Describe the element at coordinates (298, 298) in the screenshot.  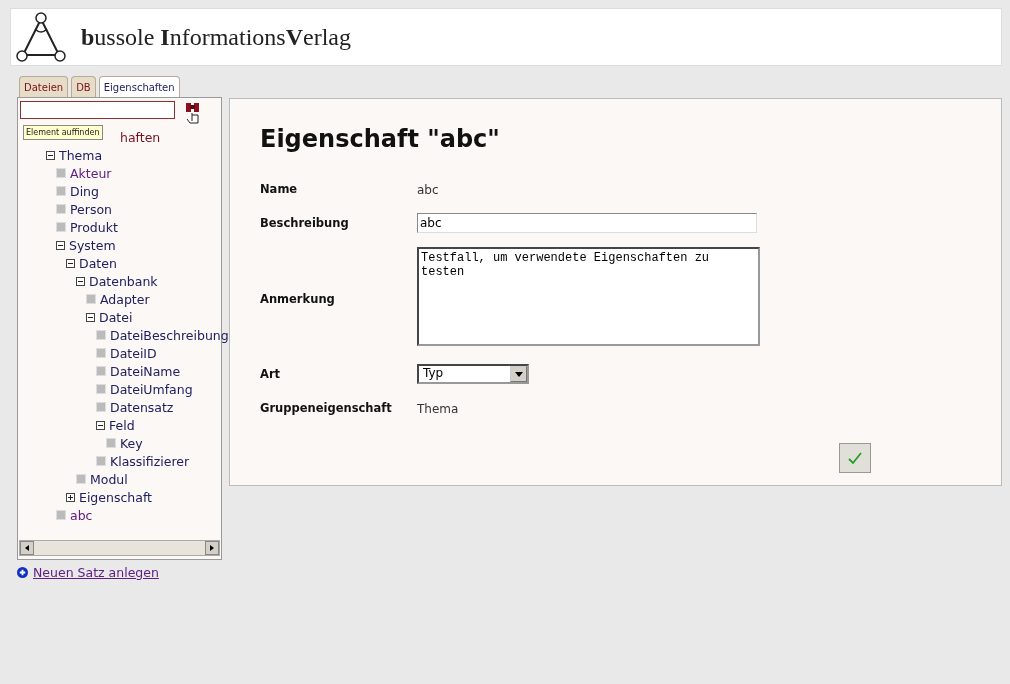
I see `field-label: Anmerkung` at that location.